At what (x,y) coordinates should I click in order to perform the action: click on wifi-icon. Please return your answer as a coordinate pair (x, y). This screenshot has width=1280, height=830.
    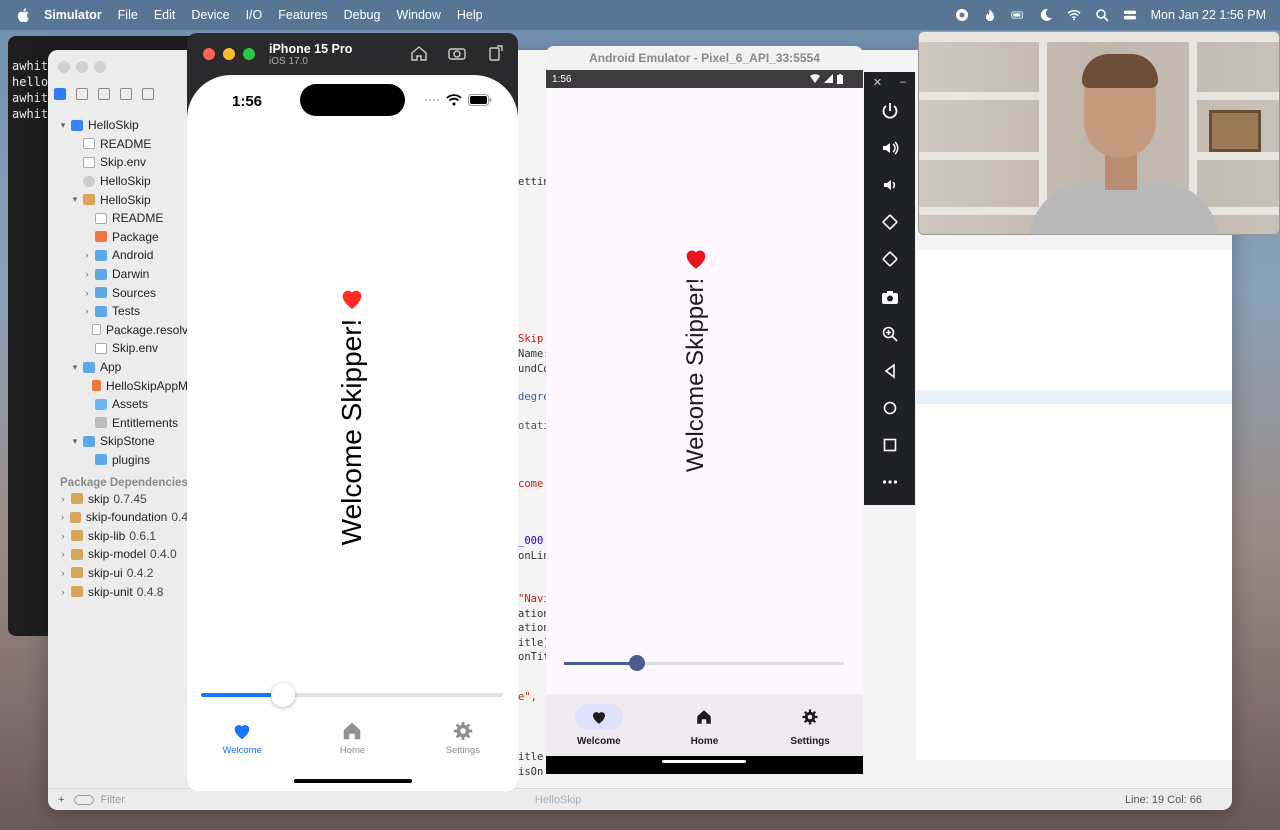
    Looking at the image, I should click on (1074, 15).